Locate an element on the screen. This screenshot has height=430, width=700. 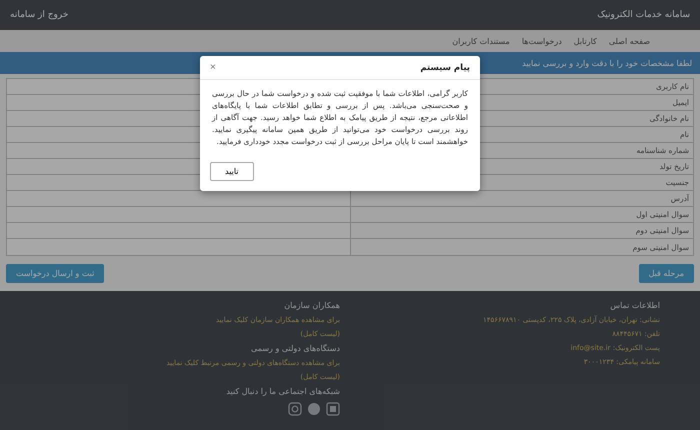
instagram-icon is located at coordinates (295, 409).